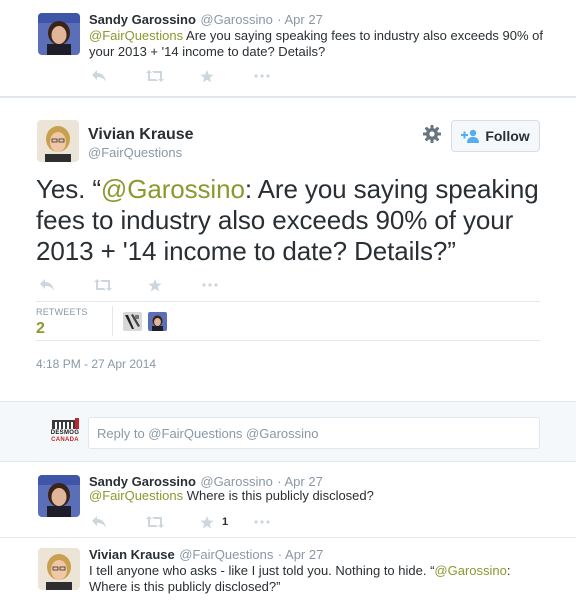 Image resolution: width=576 pixels, height=601 pixels. Describe the element at coordinates (135, 152) in the screenshot. I see `main-author-handle: @FairQuestions` at that location.